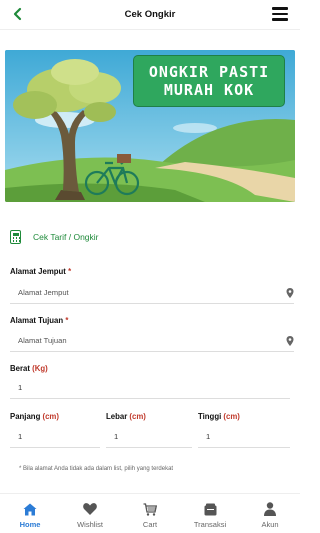  I want to click on weight-label-text: Berat, so click(20, 368).